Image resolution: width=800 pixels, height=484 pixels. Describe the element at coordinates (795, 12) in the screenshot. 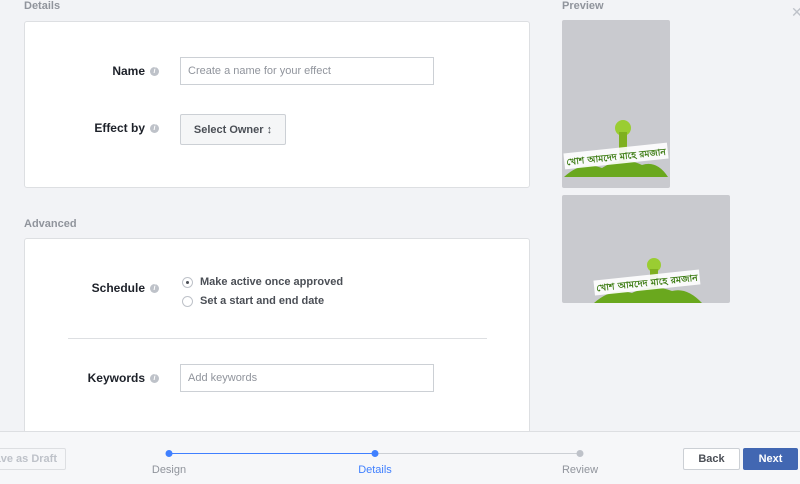

I see `close-icon: ✕` at that location.